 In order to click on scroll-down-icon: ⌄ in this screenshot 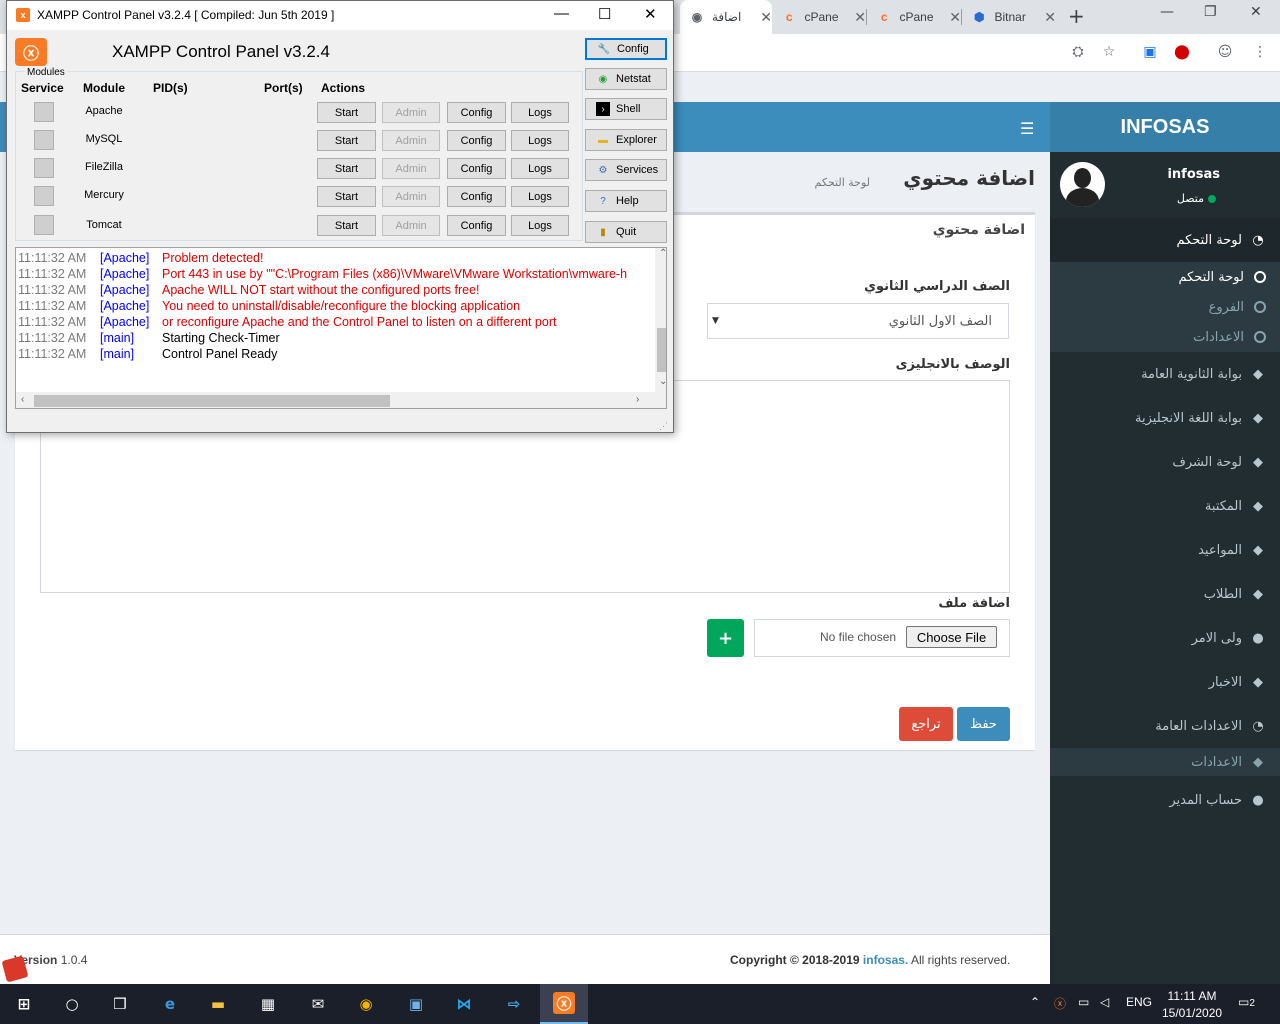, I will do `click(662, 381)`.